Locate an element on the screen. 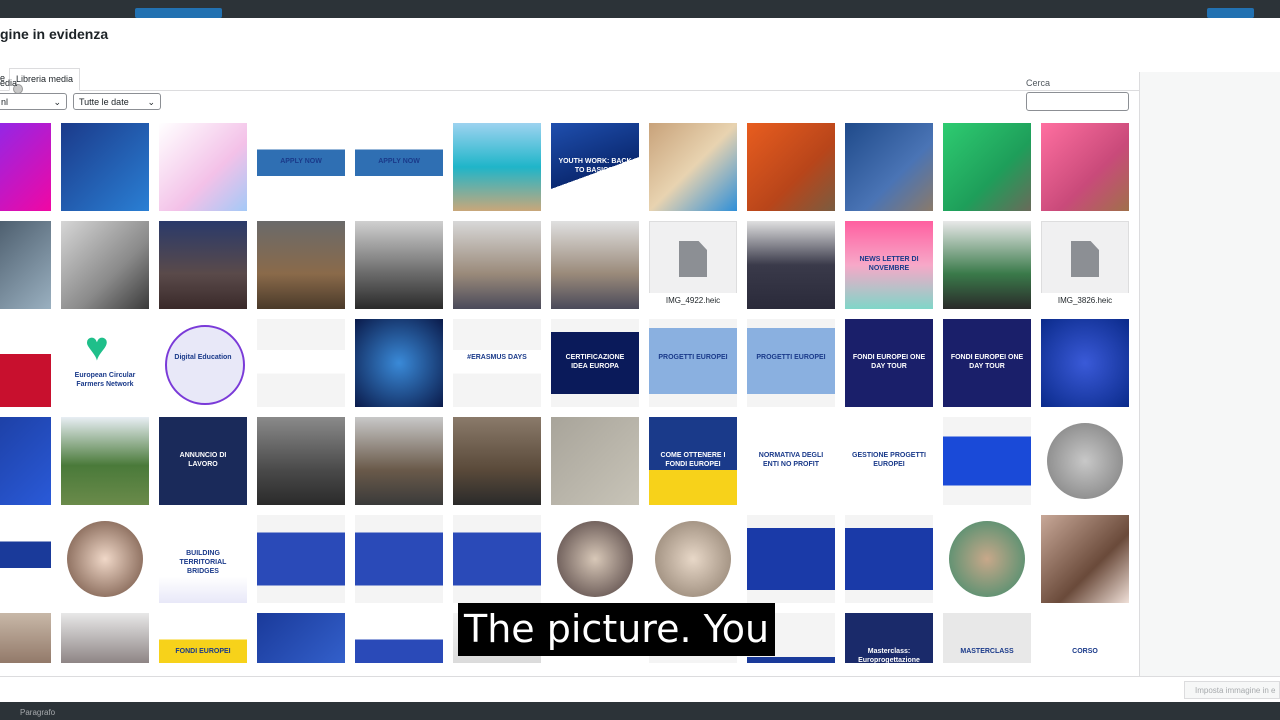 This screenshot has width=1280, height=720. modal-title: gine in evidenza is located at coordinates (54, 34).